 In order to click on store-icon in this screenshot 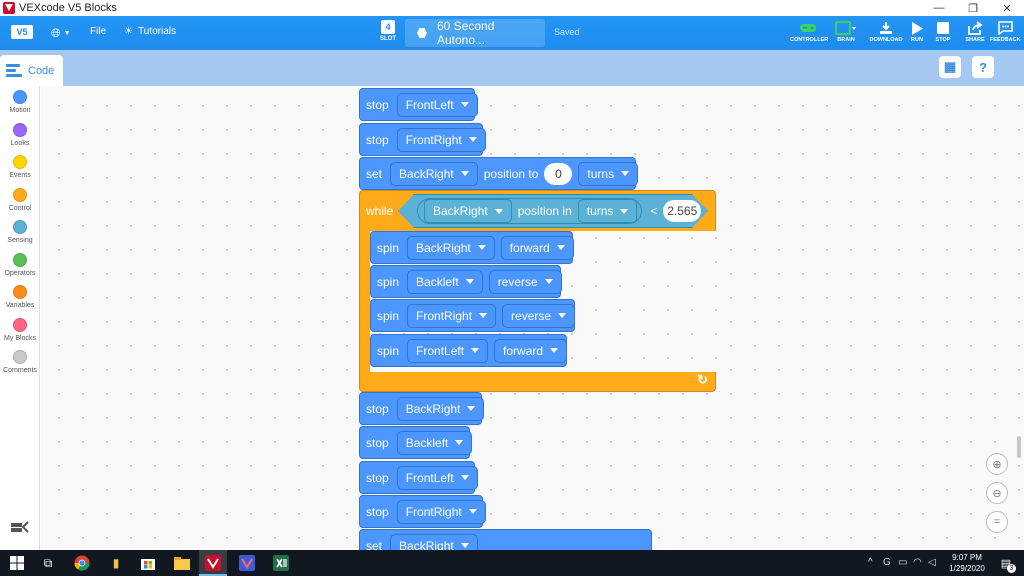, I will do `click(148, 563)`.